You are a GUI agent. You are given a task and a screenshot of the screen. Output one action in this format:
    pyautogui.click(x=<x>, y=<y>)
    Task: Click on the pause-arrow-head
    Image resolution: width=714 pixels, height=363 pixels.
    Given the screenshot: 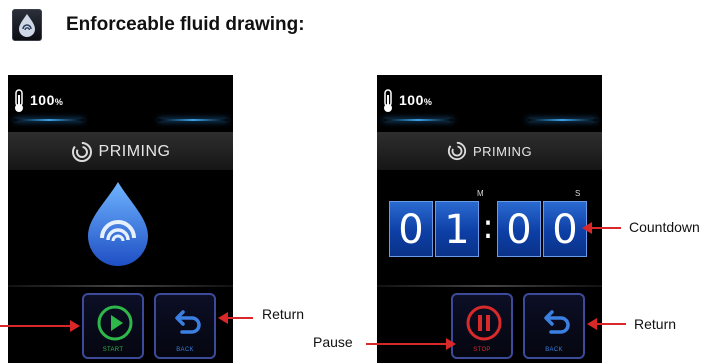 What is the action you would take?
    pyautogui.click(x=451, y=344)
    